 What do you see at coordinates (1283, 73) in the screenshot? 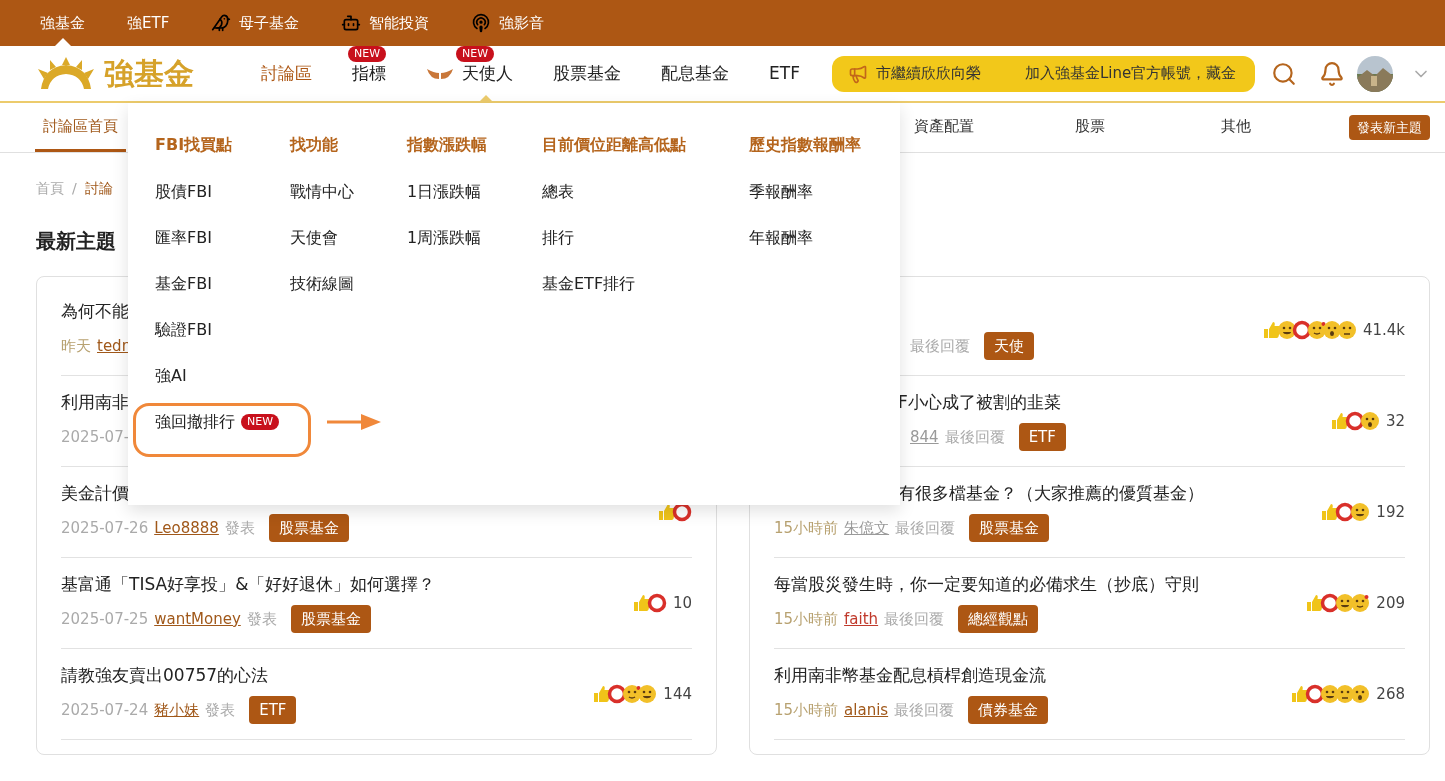
I see `search-icon` at bounding box center [1283, 73].